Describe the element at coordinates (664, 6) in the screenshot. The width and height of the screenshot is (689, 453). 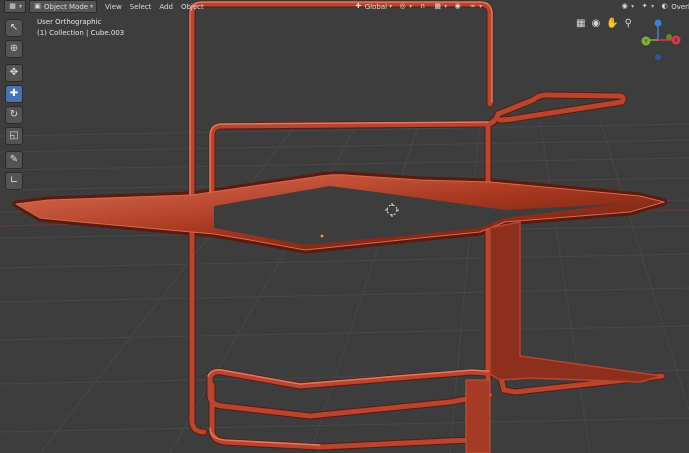
I see `overlays-icon: ◐` at that location.